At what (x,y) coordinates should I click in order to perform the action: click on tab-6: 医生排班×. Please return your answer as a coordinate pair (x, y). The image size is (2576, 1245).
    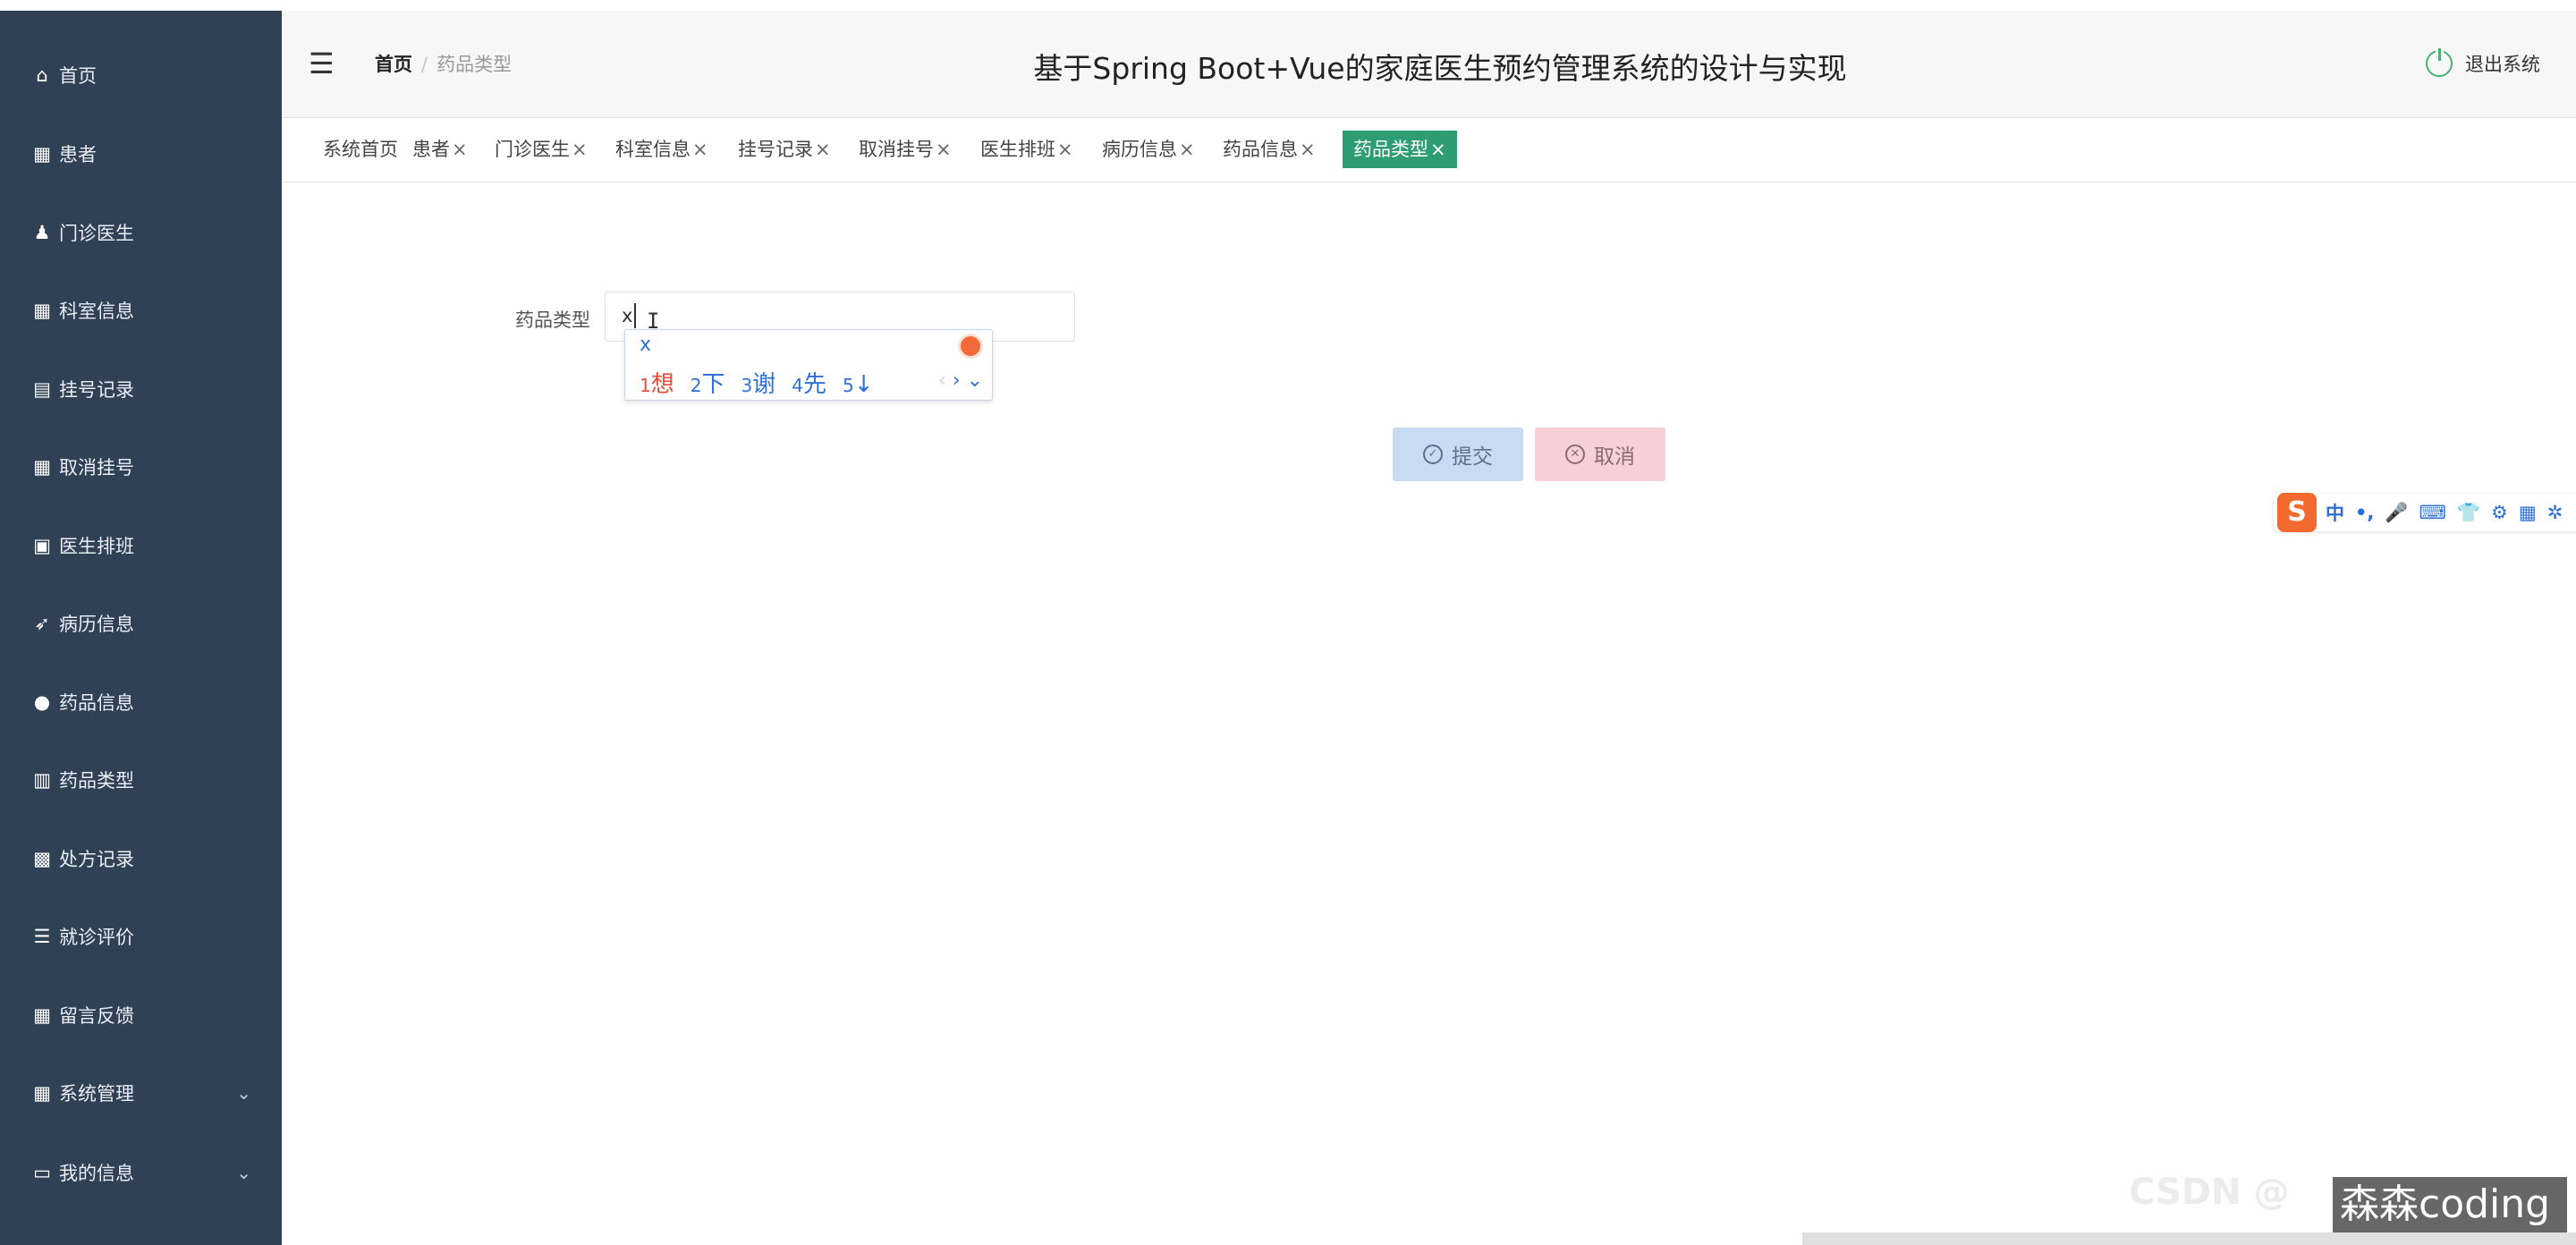
    Looking at the image, I should click on (1027, 150).